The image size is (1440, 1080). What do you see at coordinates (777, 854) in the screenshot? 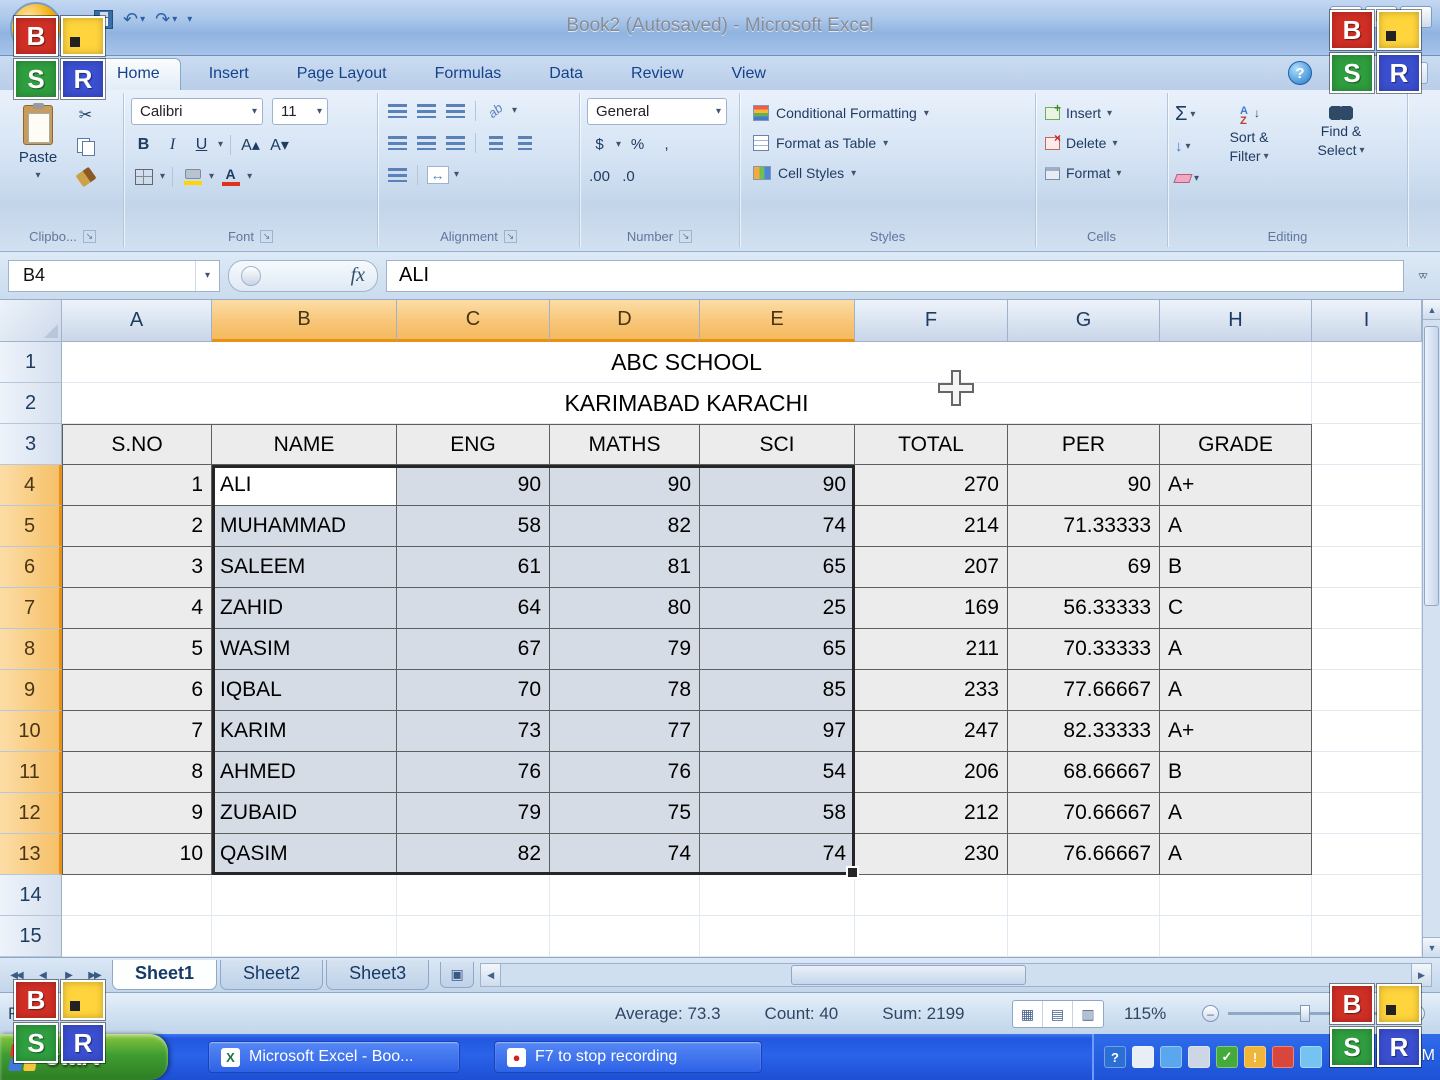
I see `cell-E13: 74` at bounding box center [777, 854].